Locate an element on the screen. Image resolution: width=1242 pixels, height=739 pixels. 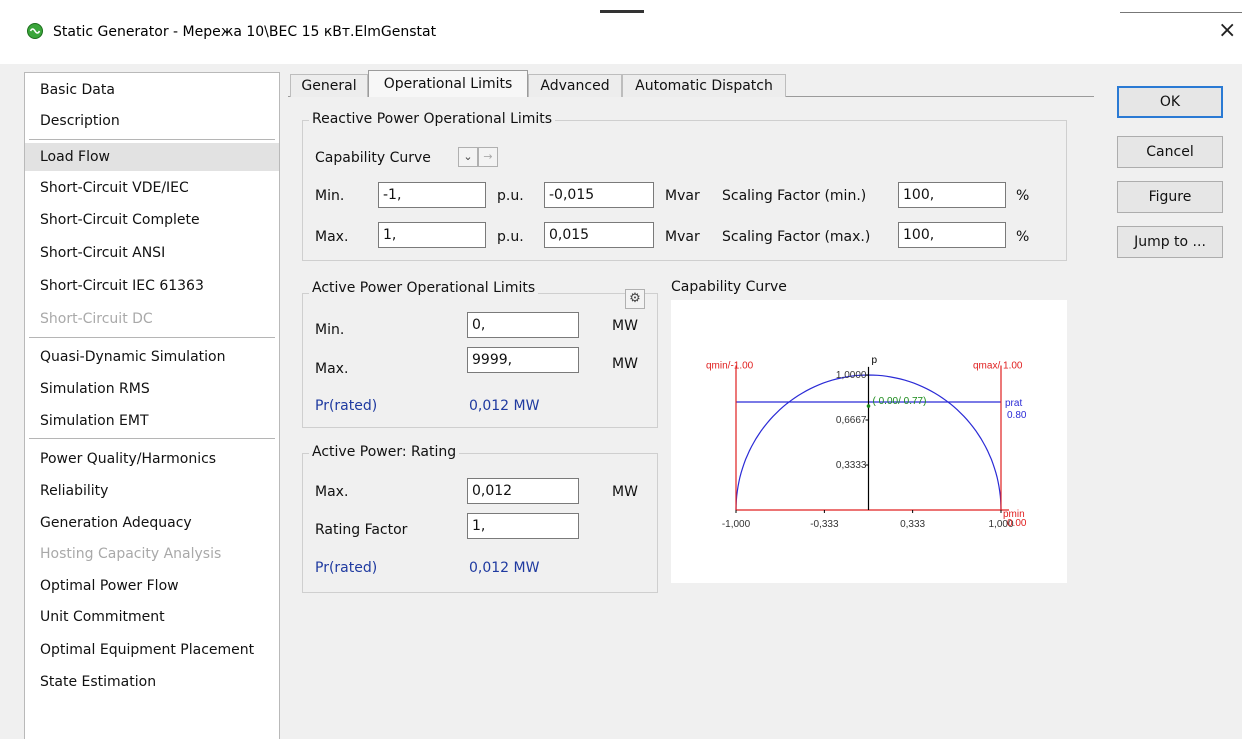
operating-point-marker is located at coordinates (868, 406).